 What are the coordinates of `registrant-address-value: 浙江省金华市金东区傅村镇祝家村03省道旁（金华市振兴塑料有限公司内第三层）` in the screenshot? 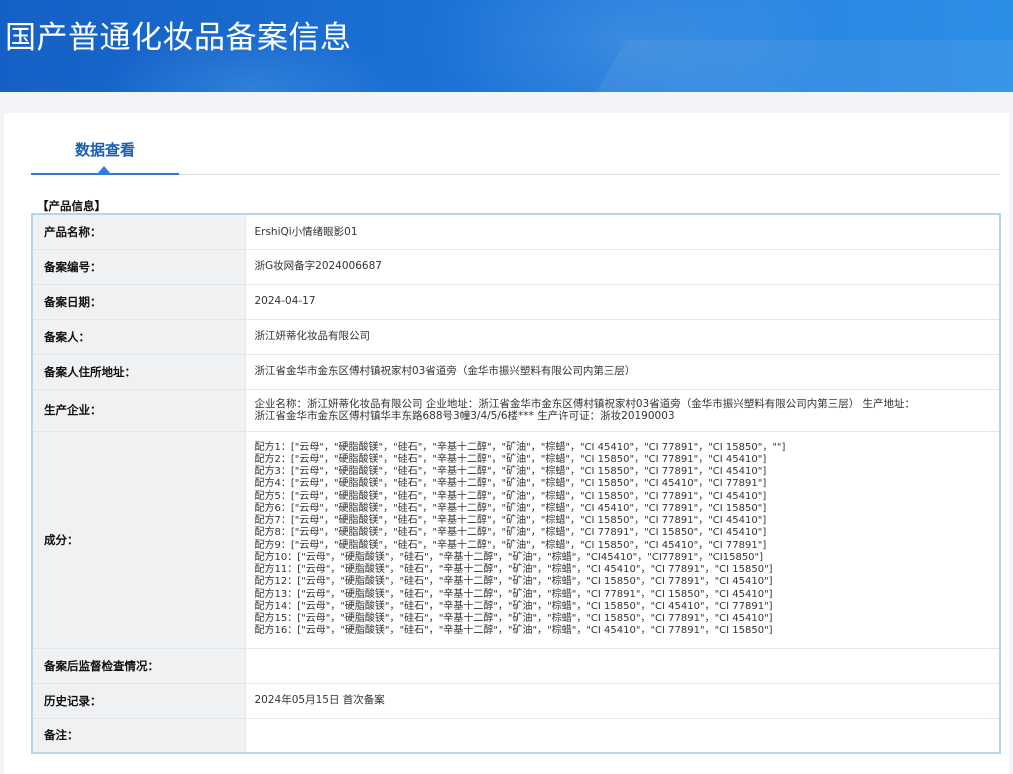 It's located at (622, 372).